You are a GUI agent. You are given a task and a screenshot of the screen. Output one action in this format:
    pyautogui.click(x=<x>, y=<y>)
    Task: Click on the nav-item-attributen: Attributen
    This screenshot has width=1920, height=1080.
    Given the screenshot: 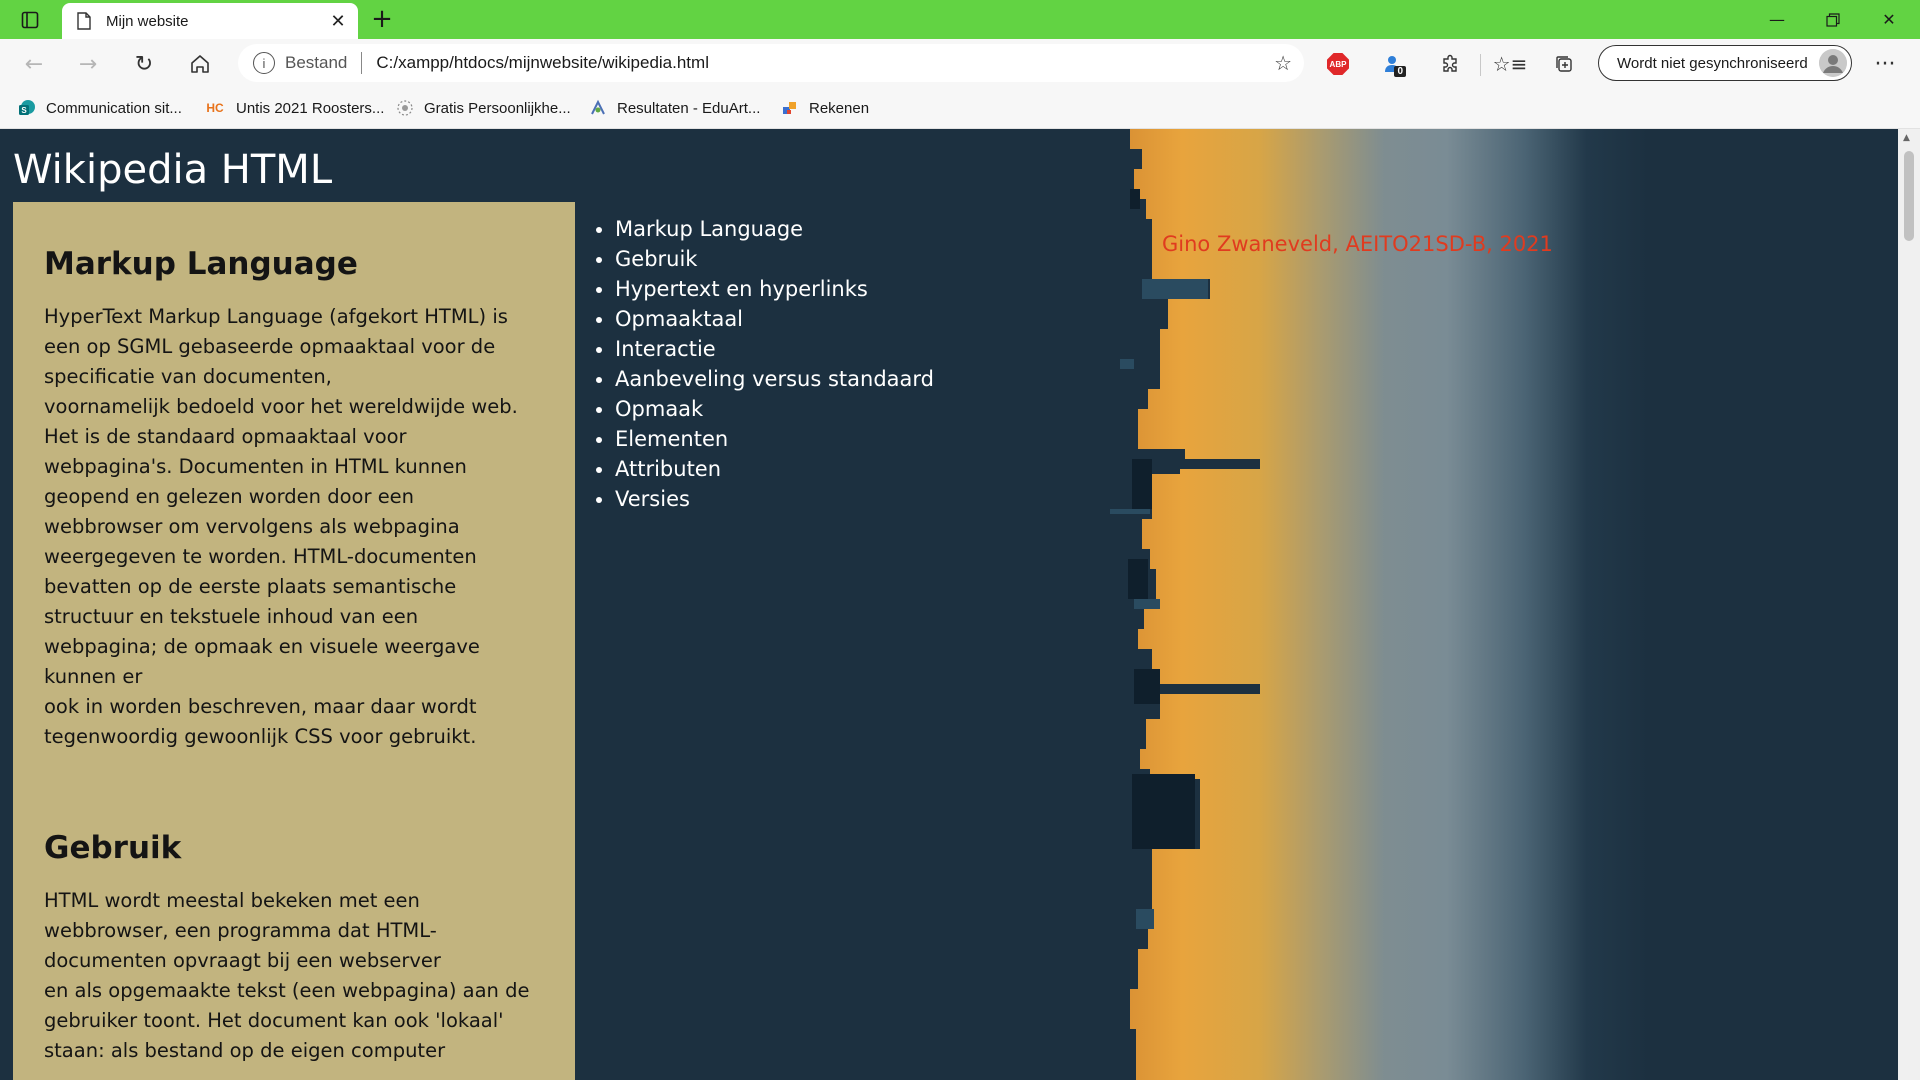 What is the action you would take?
    pyautogui.click(x=774, y=469)
    